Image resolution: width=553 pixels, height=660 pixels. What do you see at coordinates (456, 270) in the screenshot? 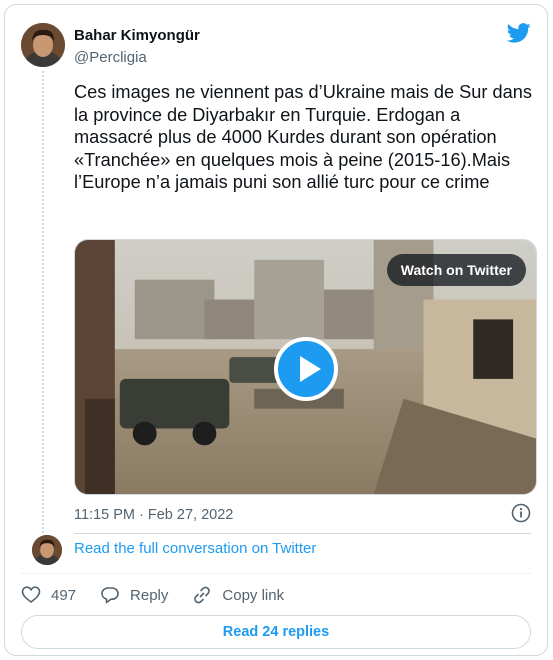
I see `watch-on-twitter-button: Watch on Twitter` at bounding box center [456, 270].